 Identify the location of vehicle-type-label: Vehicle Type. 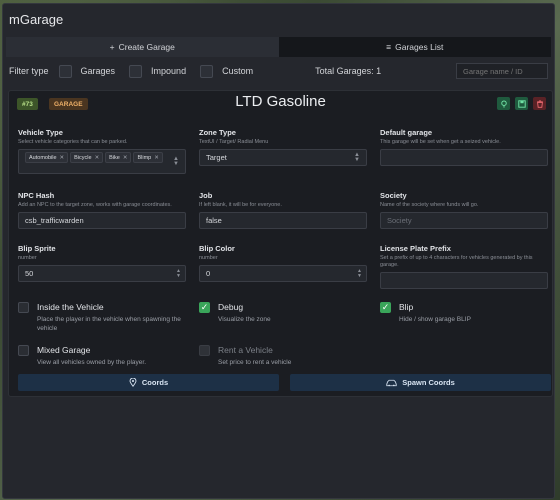
(40, 132).